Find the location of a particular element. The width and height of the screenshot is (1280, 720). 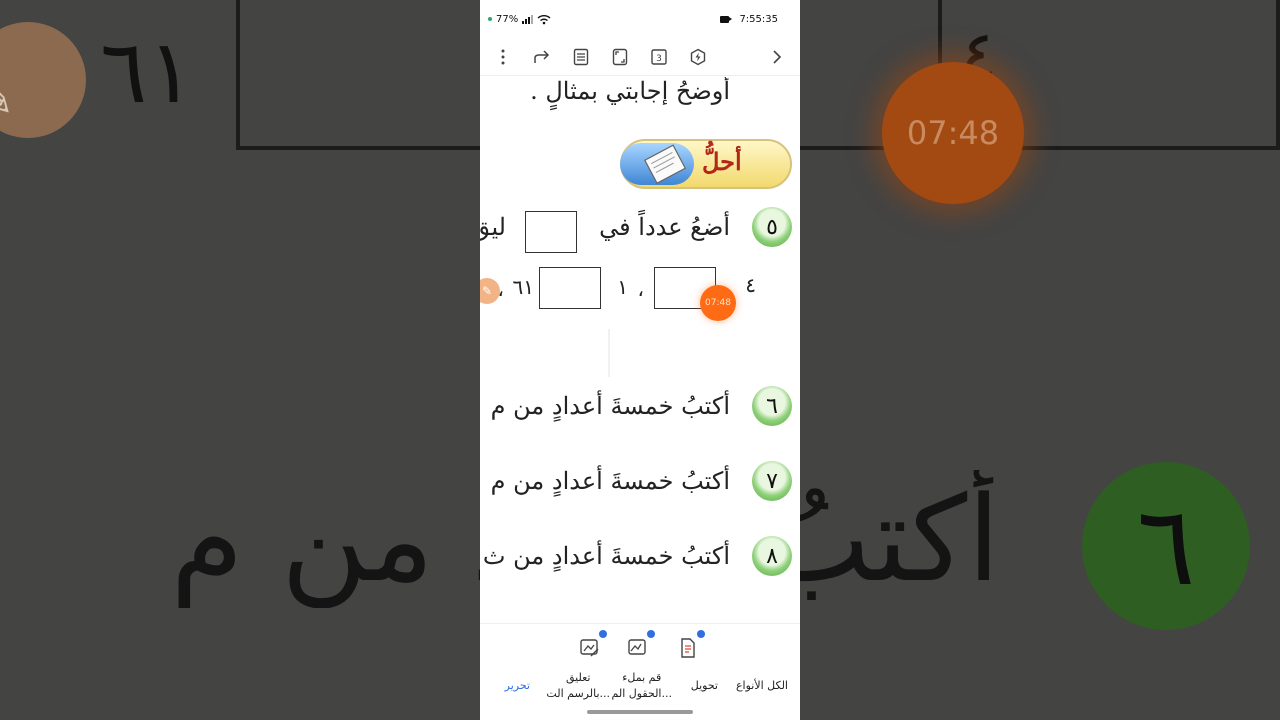

faint-mark is located at coordinates (609, 353).